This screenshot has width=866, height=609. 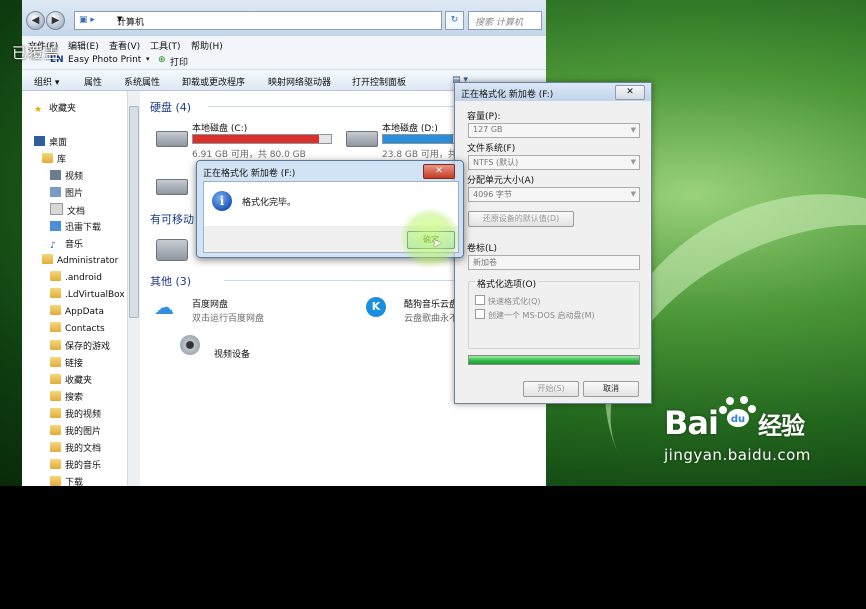 I want to click on baidu-netdisk-name: 百度网盘, so click(x=210, y=303).